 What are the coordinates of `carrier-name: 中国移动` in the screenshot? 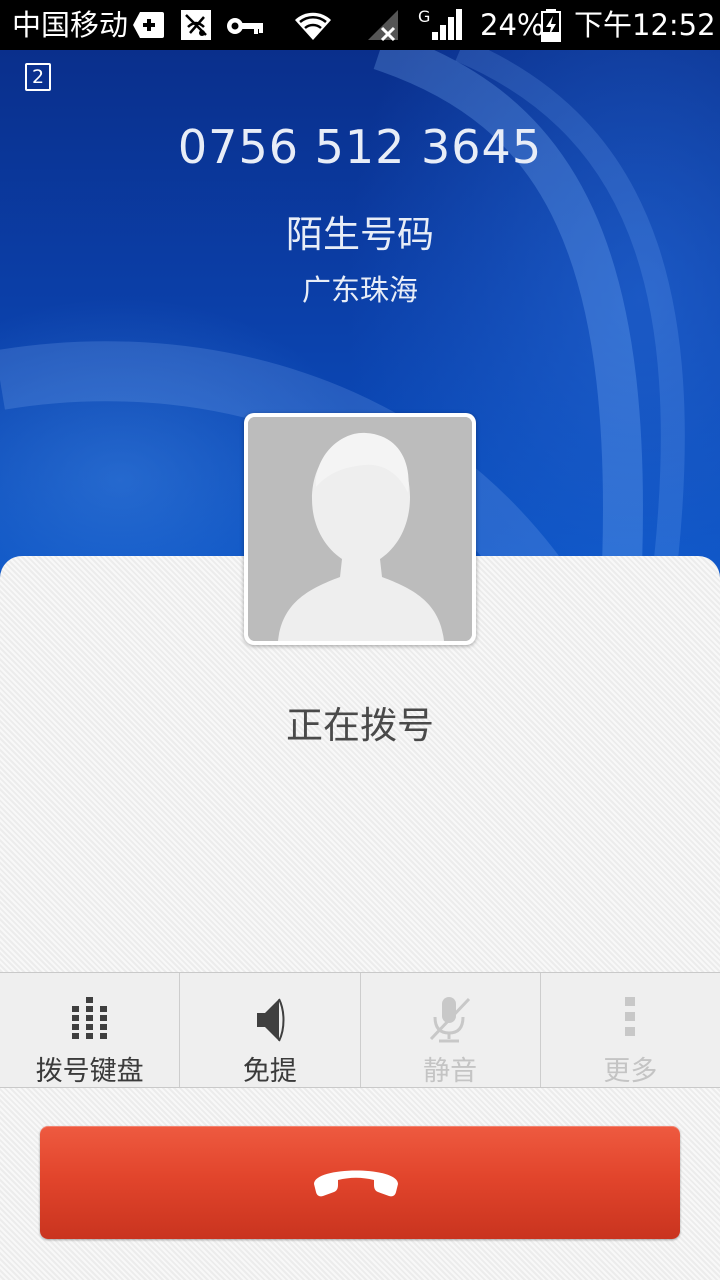 It's located at (70, 25).